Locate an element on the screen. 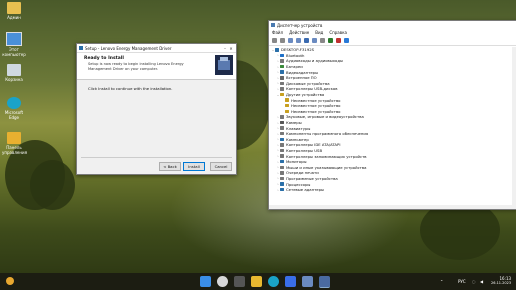  network-icon: ◌ is located at coordinates (474, 281).